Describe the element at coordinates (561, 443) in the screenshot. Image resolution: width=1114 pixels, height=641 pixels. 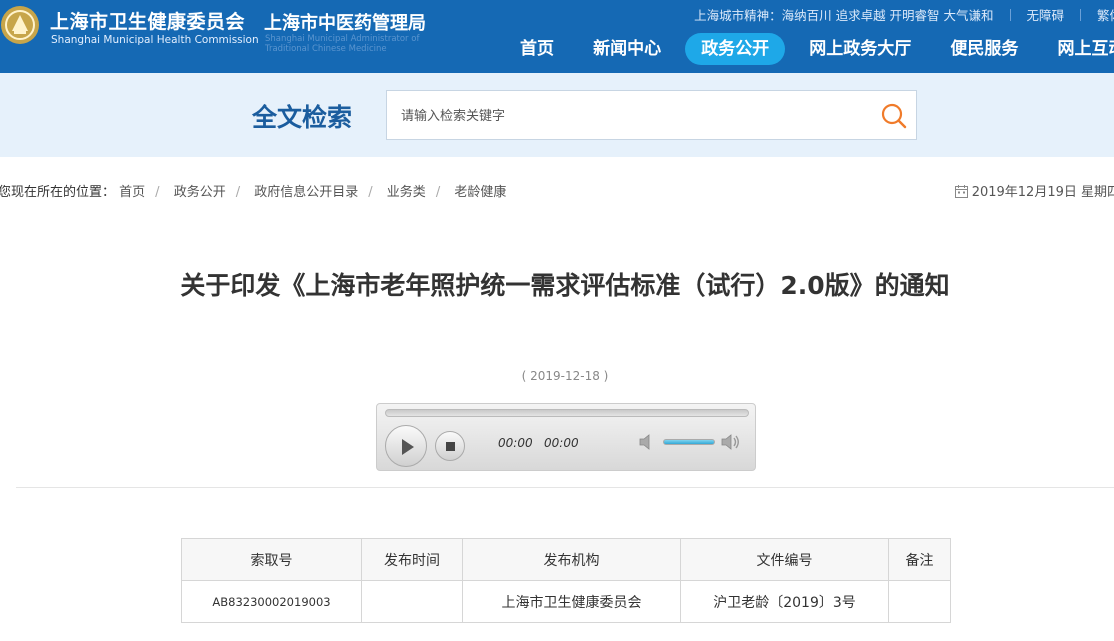
I see `duration: 00:00` at that location.